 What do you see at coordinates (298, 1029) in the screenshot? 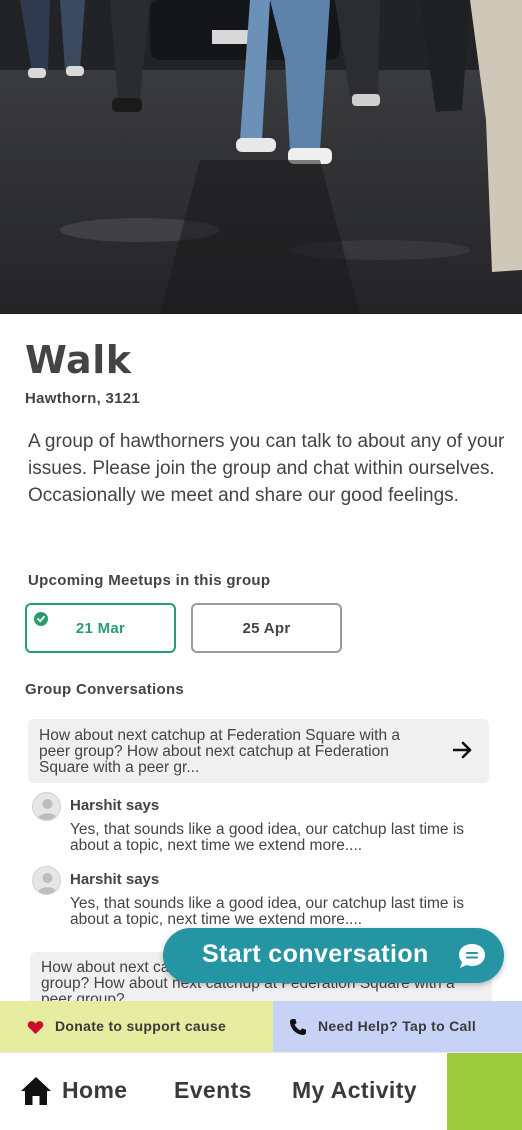
I see `phone-icon` at bounding box center [298, 1029].